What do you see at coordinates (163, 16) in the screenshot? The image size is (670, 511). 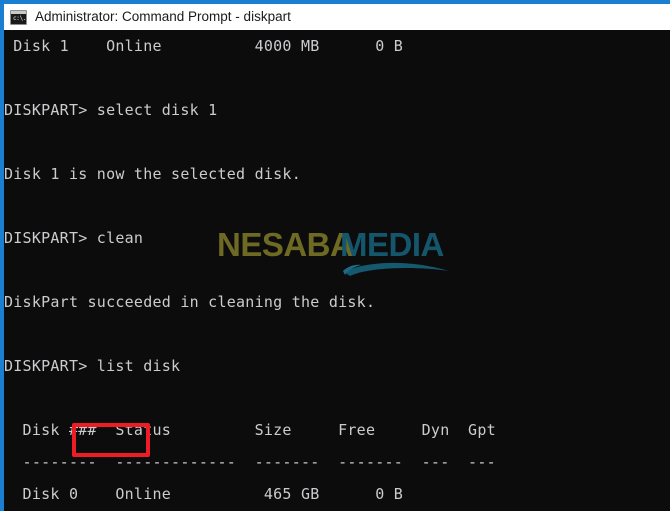 I see `window-title: Administrator: Command Prompt - diskpart` at bounding box center [163, 16].